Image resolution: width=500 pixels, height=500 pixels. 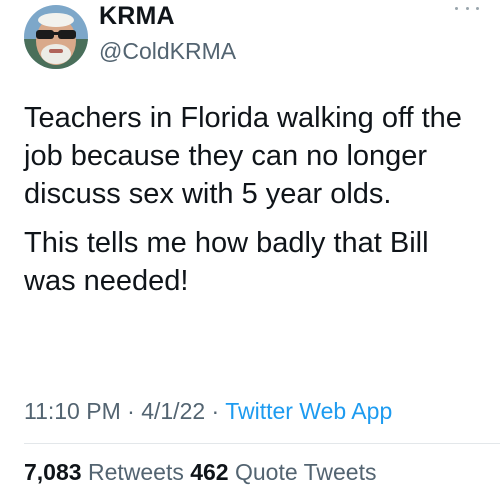 I want to click on avatar-image, so click(x=56, y=37).